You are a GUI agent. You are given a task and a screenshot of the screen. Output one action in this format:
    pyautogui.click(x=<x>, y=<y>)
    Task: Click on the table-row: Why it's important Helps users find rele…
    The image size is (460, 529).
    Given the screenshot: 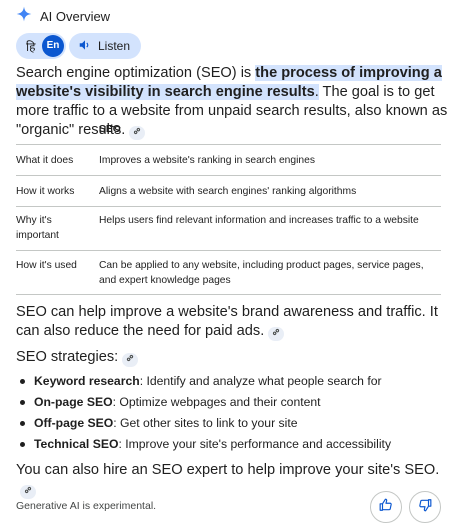 What is the action you would take?
    pyautogui.click(x=228, y=229)
    